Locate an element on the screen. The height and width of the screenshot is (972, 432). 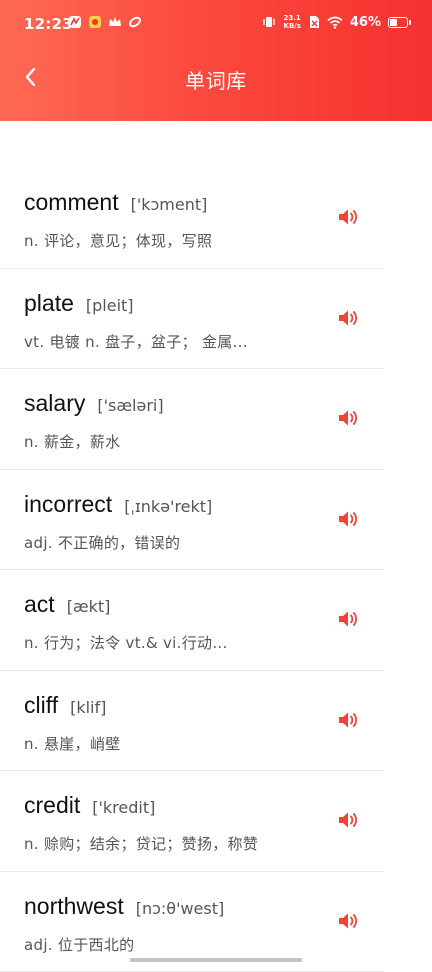
notification-icons is located at coordinates (105, 22).